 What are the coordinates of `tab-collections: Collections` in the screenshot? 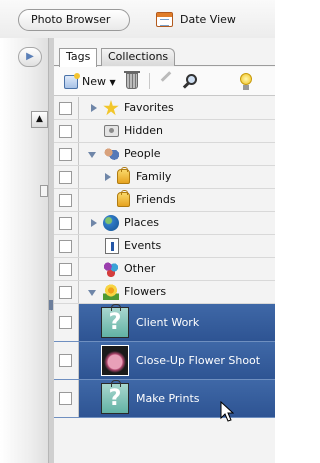 It's located at (138, 57).